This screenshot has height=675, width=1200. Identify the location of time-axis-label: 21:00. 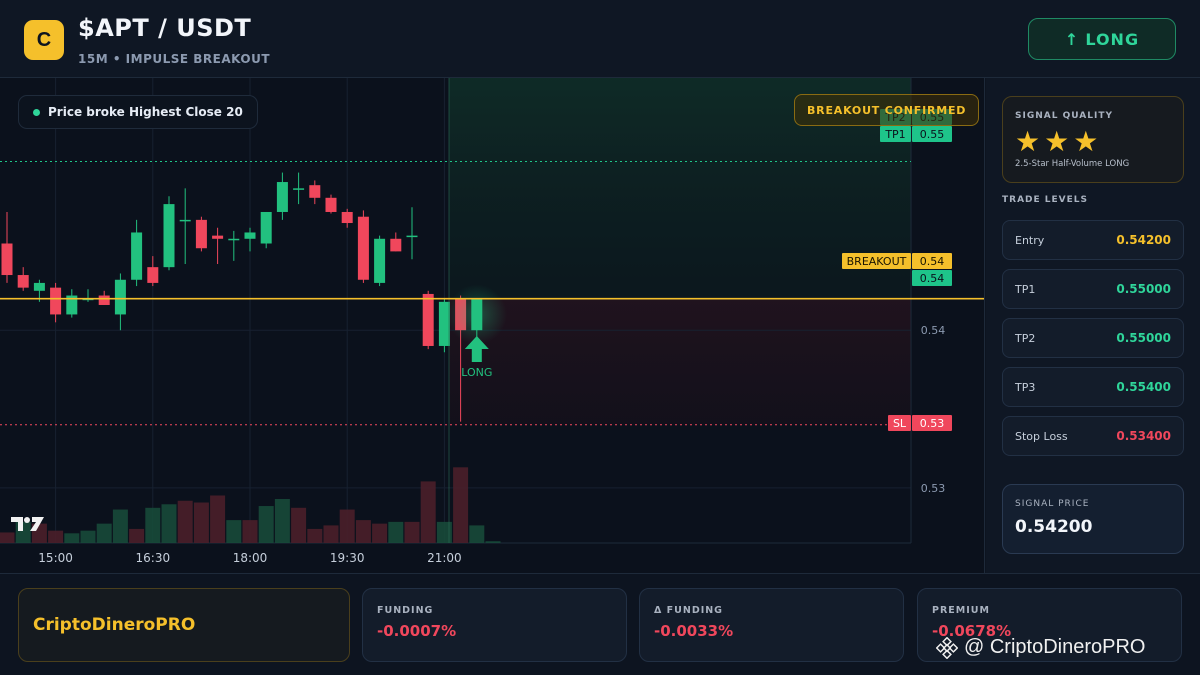
(444, 558).